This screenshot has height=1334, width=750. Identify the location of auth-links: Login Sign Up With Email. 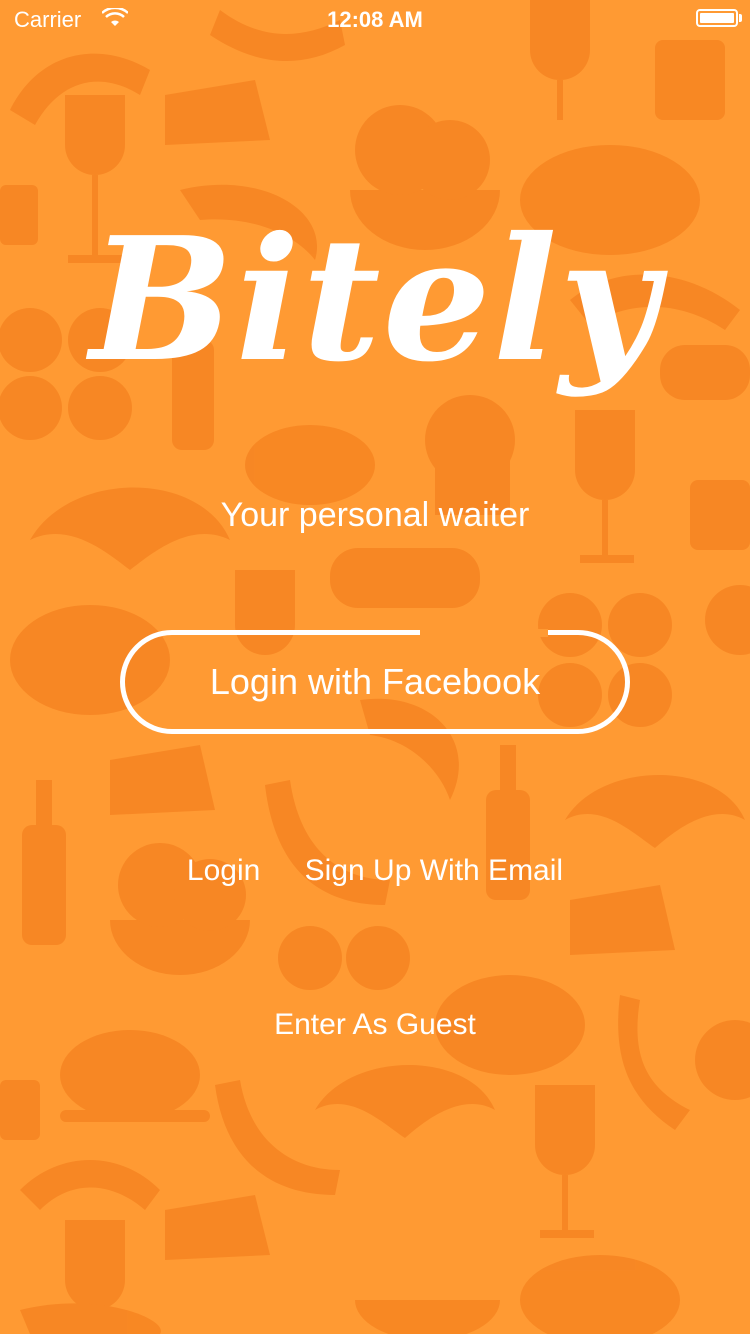
(375, 871).